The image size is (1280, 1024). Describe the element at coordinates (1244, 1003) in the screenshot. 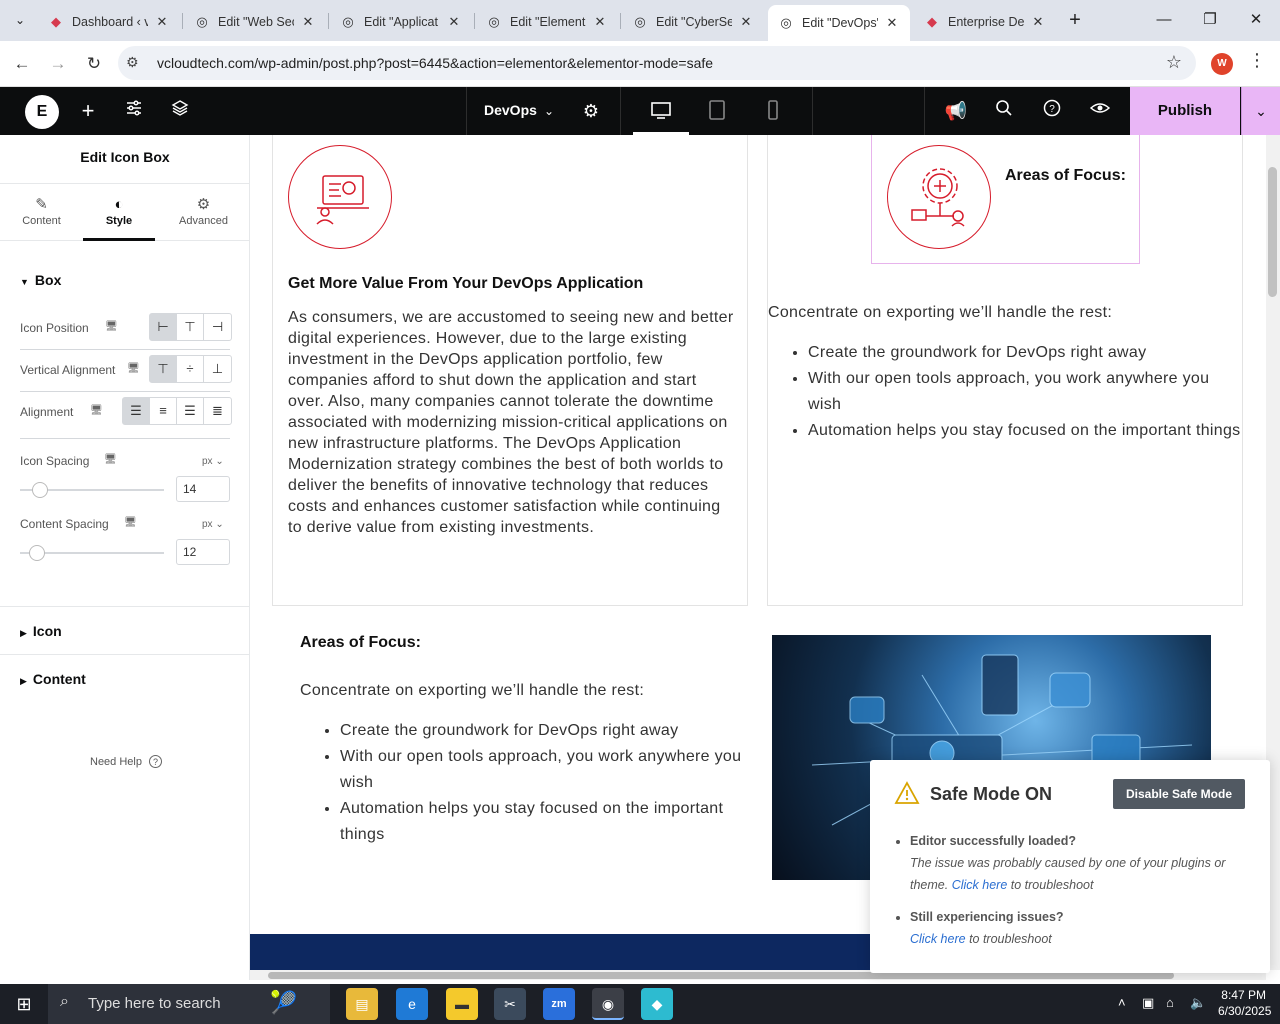

I see `taskbar-clock: 8:47 PM 6/30/2025` at that location.